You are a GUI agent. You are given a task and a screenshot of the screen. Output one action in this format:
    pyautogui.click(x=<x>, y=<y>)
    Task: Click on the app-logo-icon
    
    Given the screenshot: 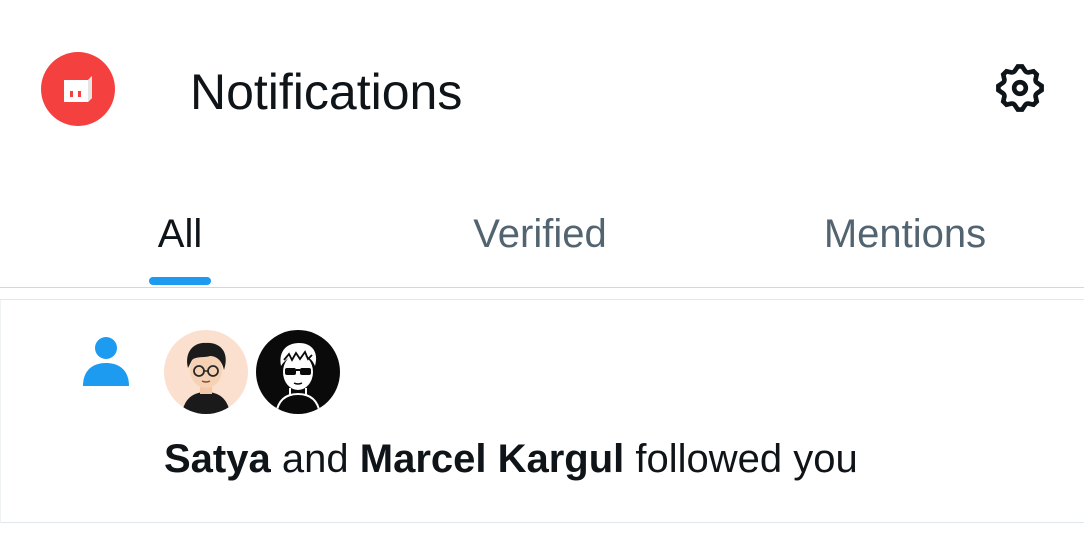 What is the action you would take?
    pyautogui.click(x=78, y=89)
    